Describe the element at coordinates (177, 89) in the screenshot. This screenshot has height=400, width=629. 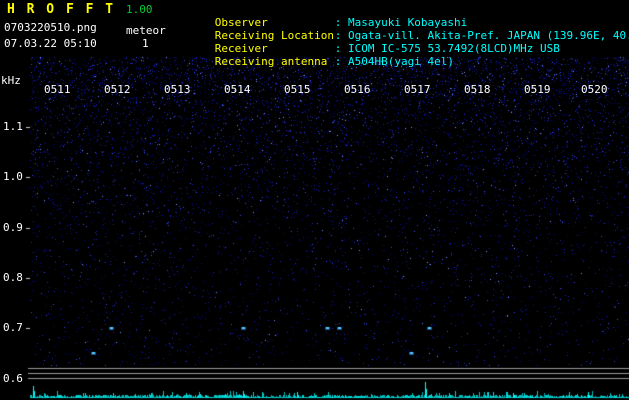
I see `time-tick-label: 0513` at that location.